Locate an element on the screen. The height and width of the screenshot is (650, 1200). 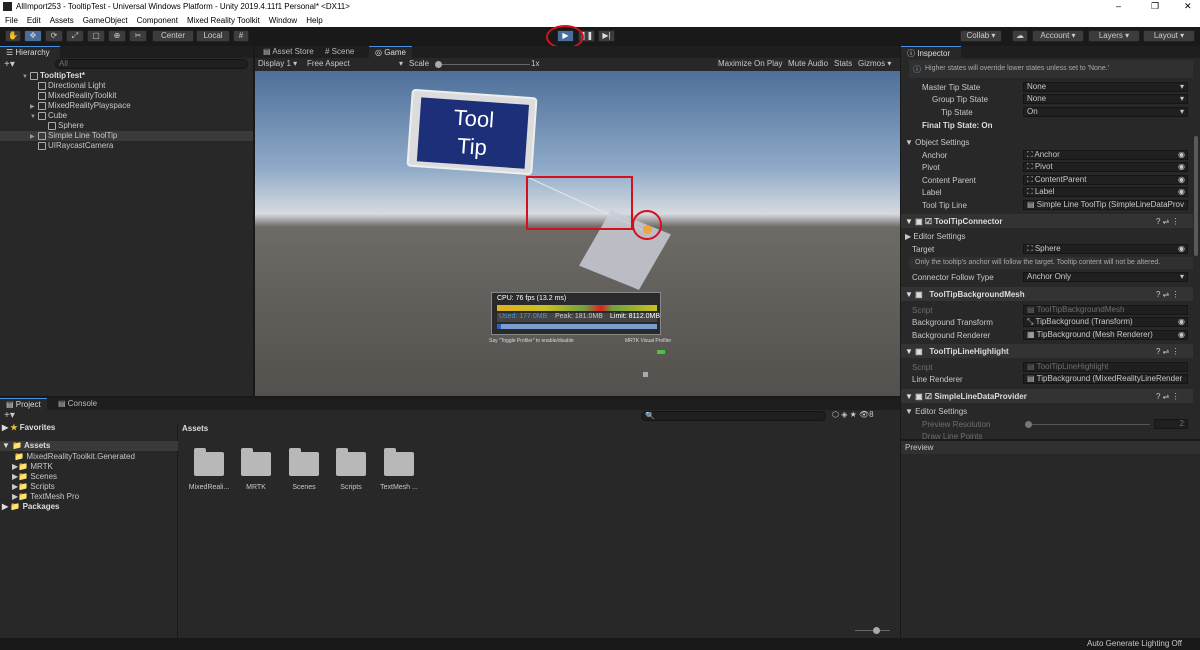
tab-console: ▤ Console is located at coordinates (77, 404).